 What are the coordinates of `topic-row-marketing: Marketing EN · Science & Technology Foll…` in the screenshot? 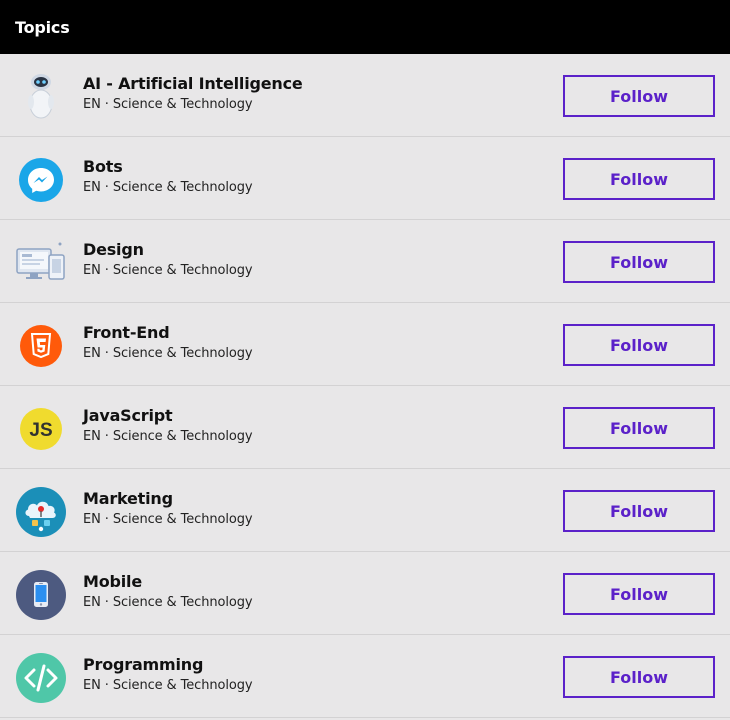 It's located at (365, 510).